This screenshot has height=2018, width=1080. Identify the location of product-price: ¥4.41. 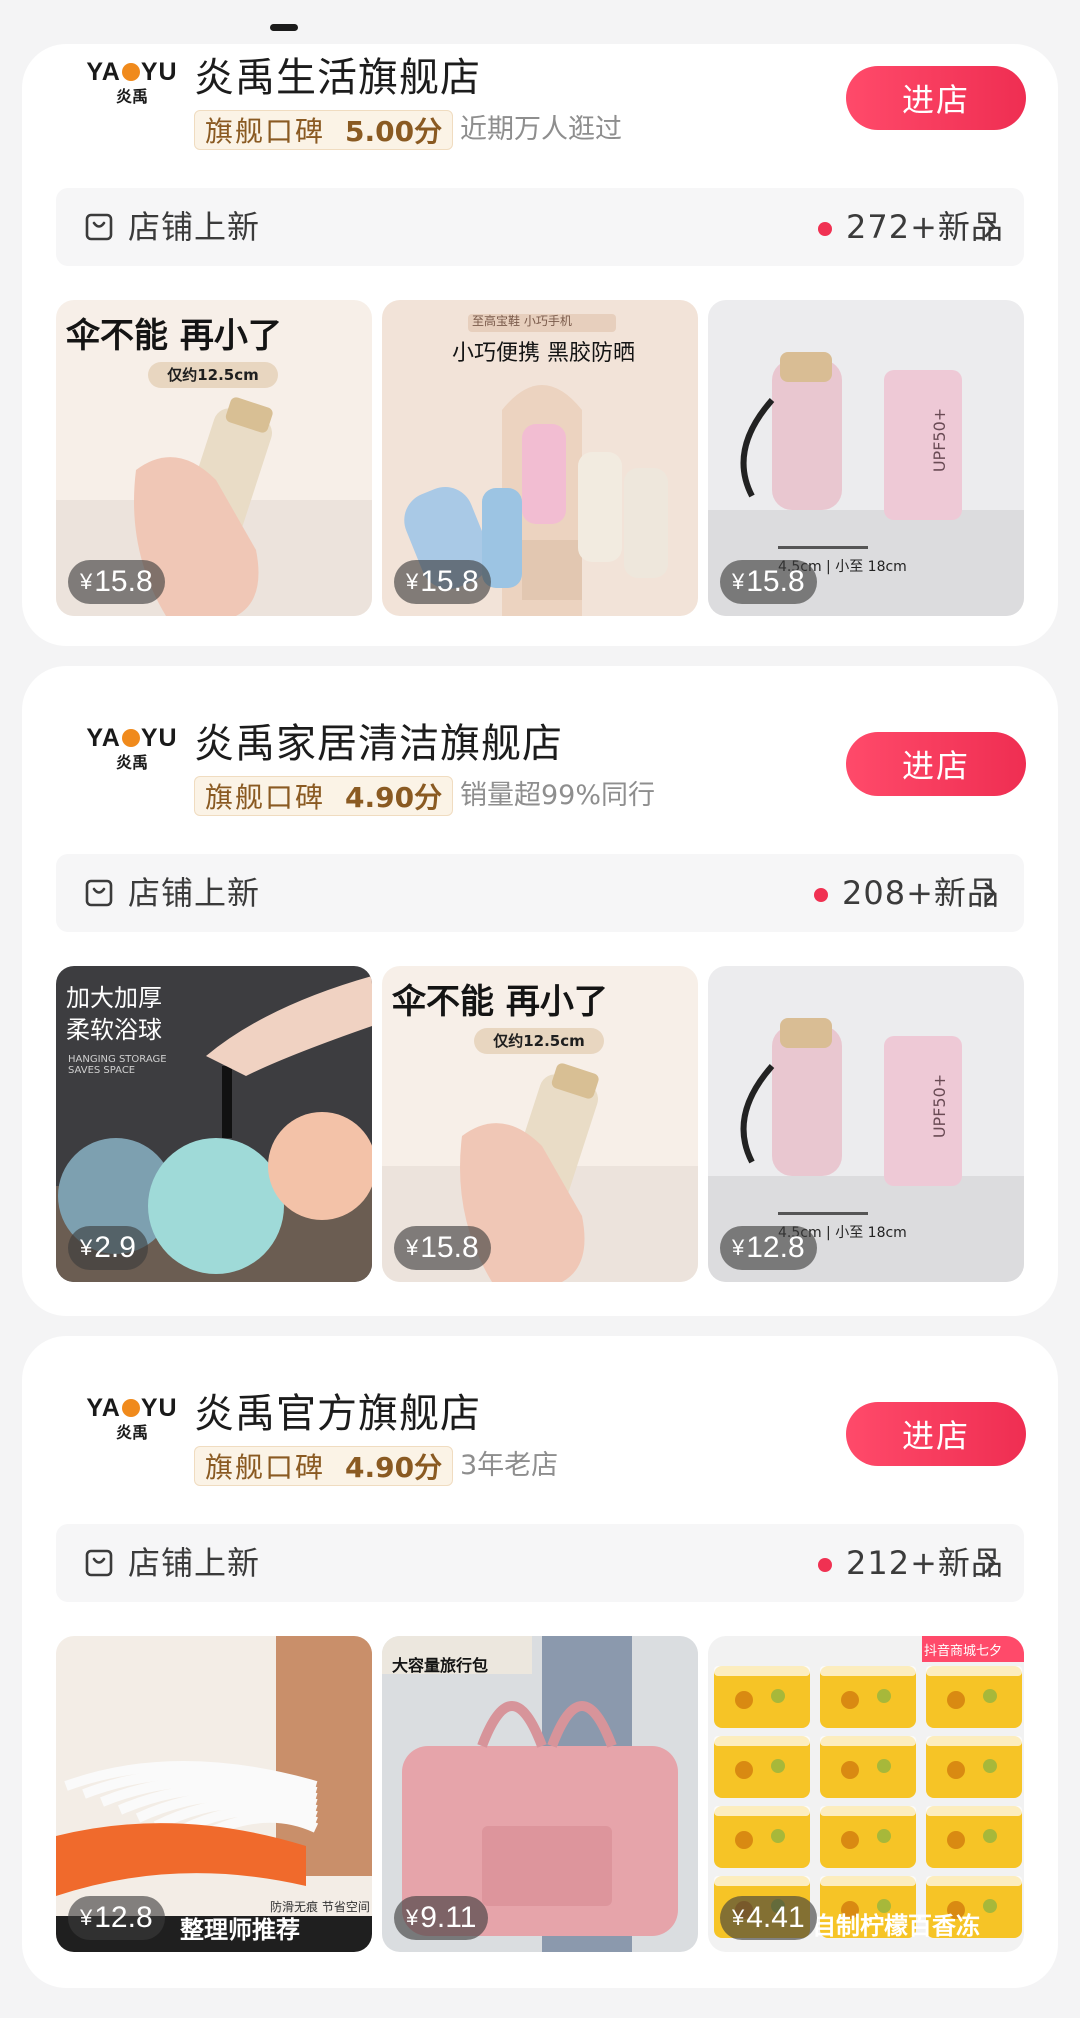
(768, 1918).